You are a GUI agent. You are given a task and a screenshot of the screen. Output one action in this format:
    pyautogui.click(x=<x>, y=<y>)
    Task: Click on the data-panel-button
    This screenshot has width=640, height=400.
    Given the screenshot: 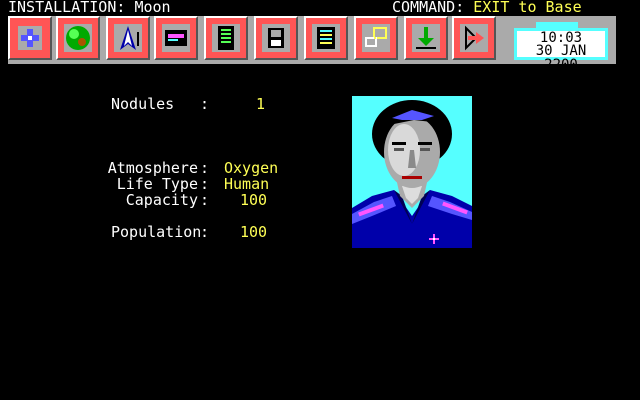 What is the action you would take?
    pyautogui.click(x=226, y=38)
    